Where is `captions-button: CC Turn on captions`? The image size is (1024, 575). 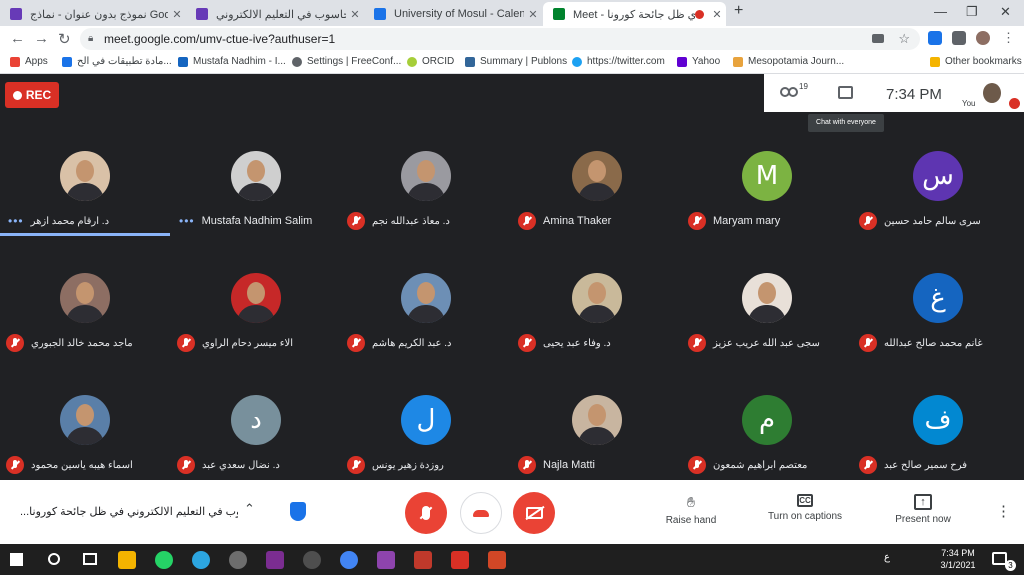 captions-button: CC Turn on captions is located at coordinates (805, 508).